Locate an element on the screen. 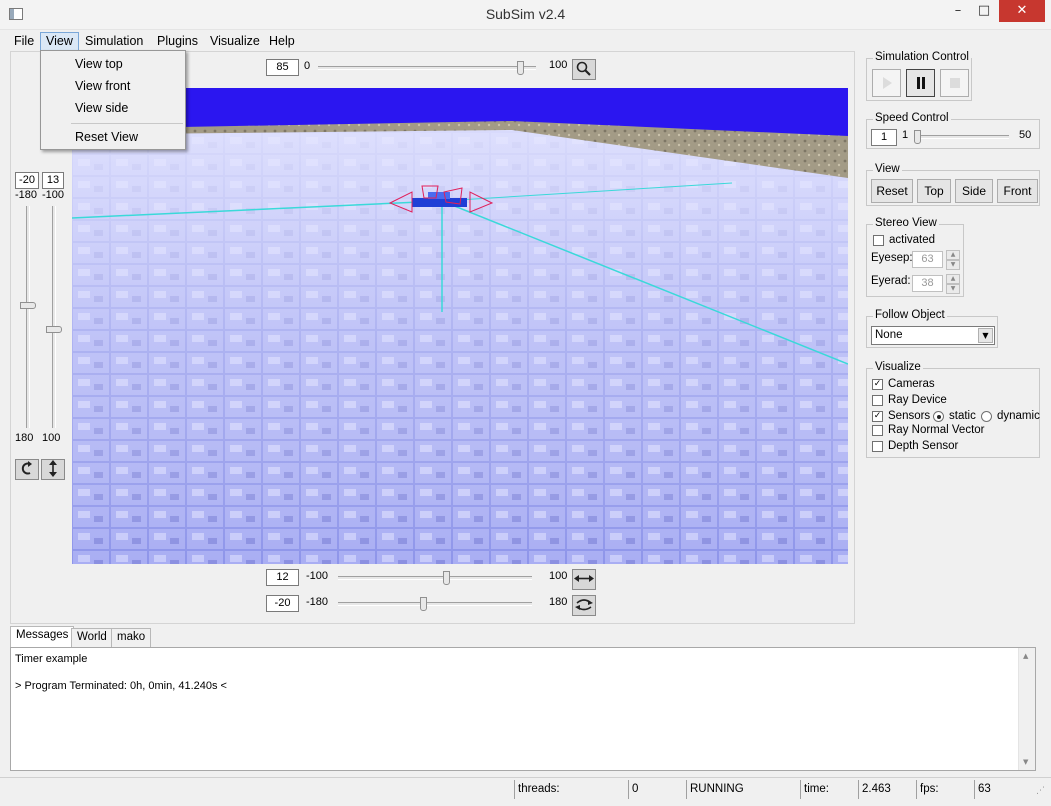 Image resolution: width=1051 pixels, height=806 pixels. status-bar: threads: 0 RUNNING time: 2.463 fps: 63 ⋰ is located at coordinates (525, 788).